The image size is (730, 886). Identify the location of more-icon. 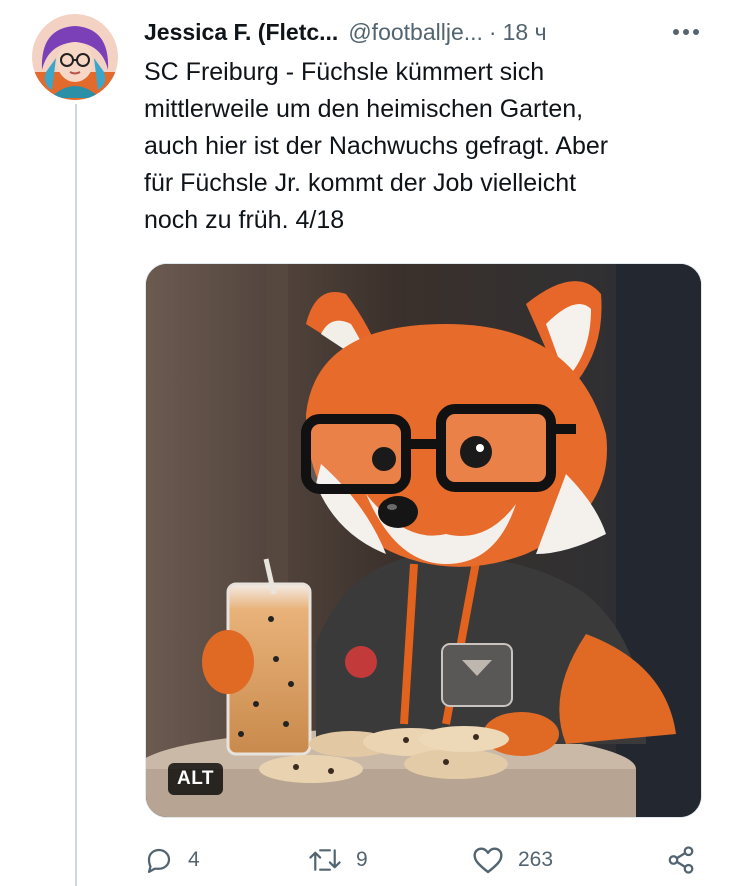
(686, 32).